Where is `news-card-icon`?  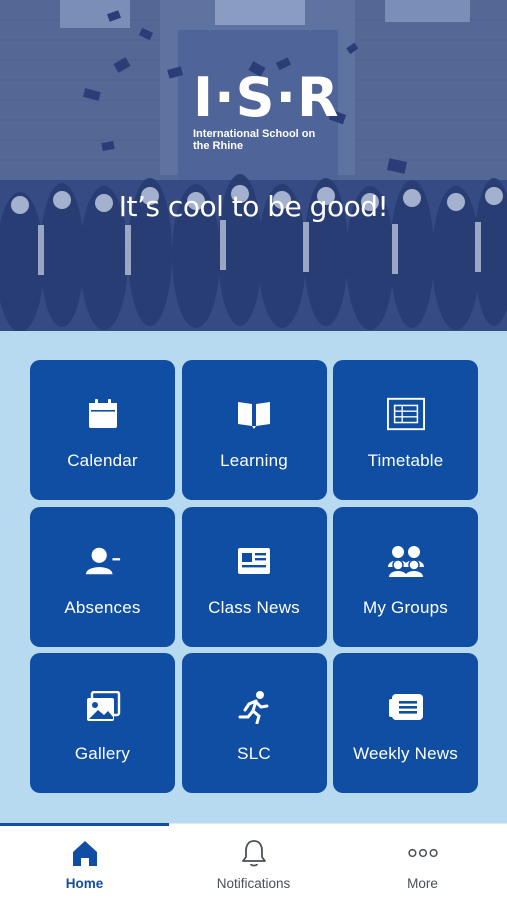 news-card-icon is located at coordinates (406, 707).